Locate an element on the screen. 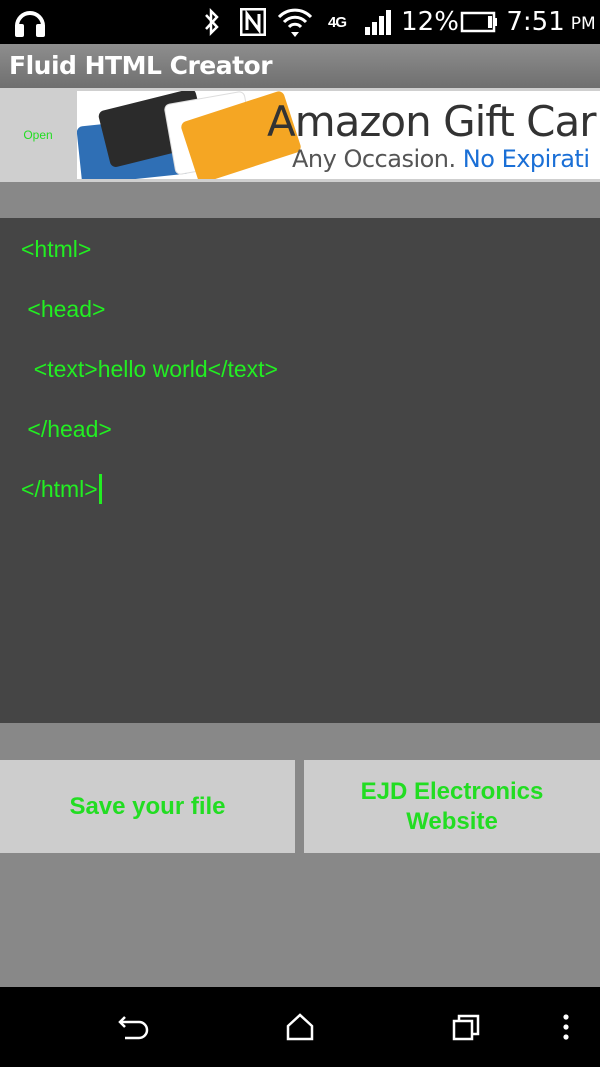 The width and height of the screenshot is (600, 1067). battery-icon is located at coordinates (479, 22).